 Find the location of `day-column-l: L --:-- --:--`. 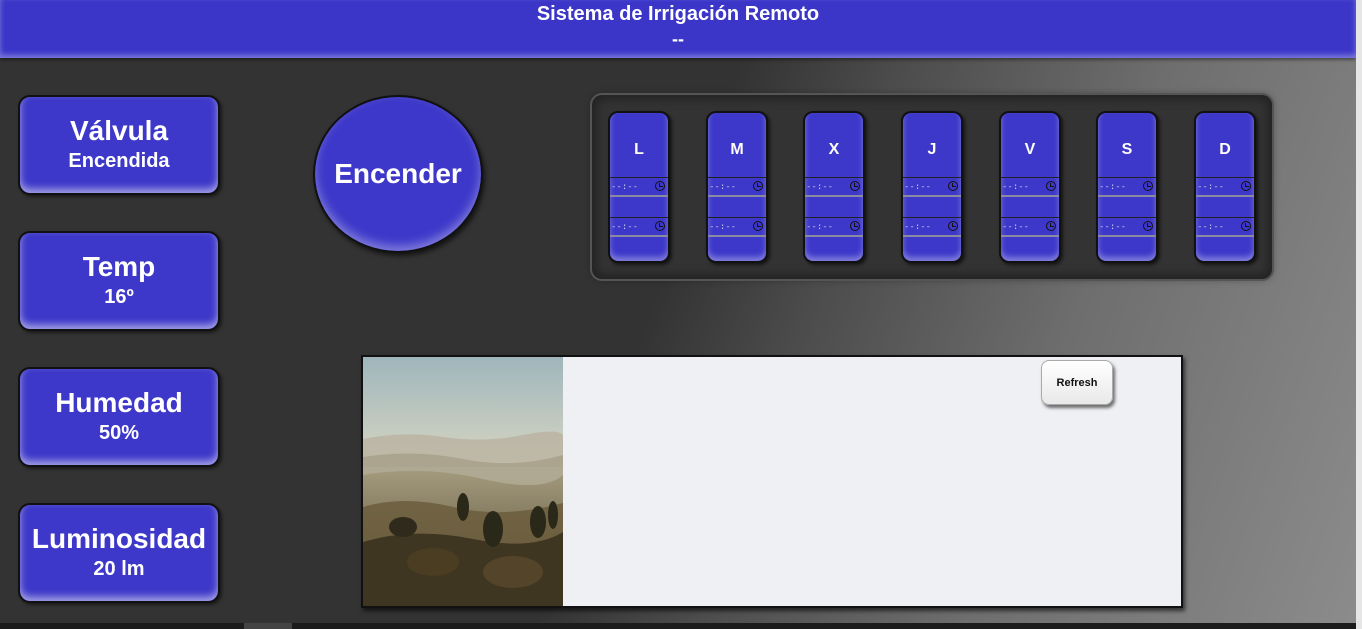

day-column-l: L --:-- --:-- is located at coordinates (639, 187).